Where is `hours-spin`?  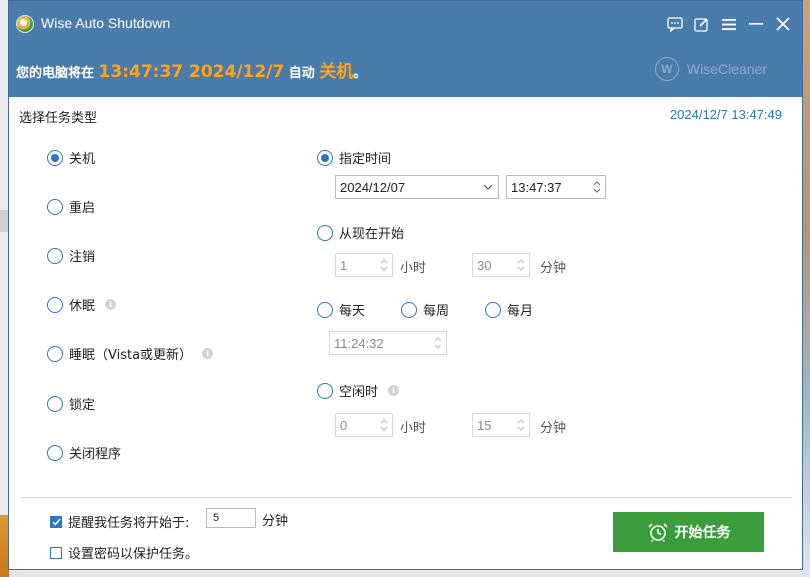
hours-spin is located at coordinates (384, 265).